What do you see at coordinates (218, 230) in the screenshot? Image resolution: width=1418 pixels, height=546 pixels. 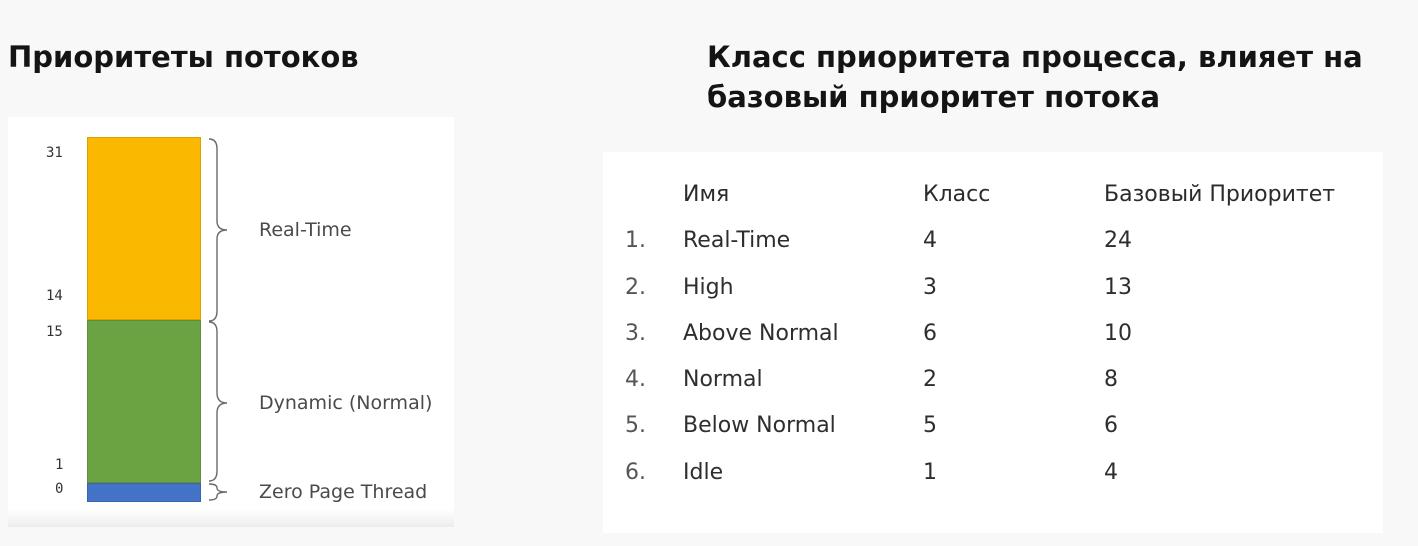 I see `realtime-bracket` at bounding box center [218, 230].